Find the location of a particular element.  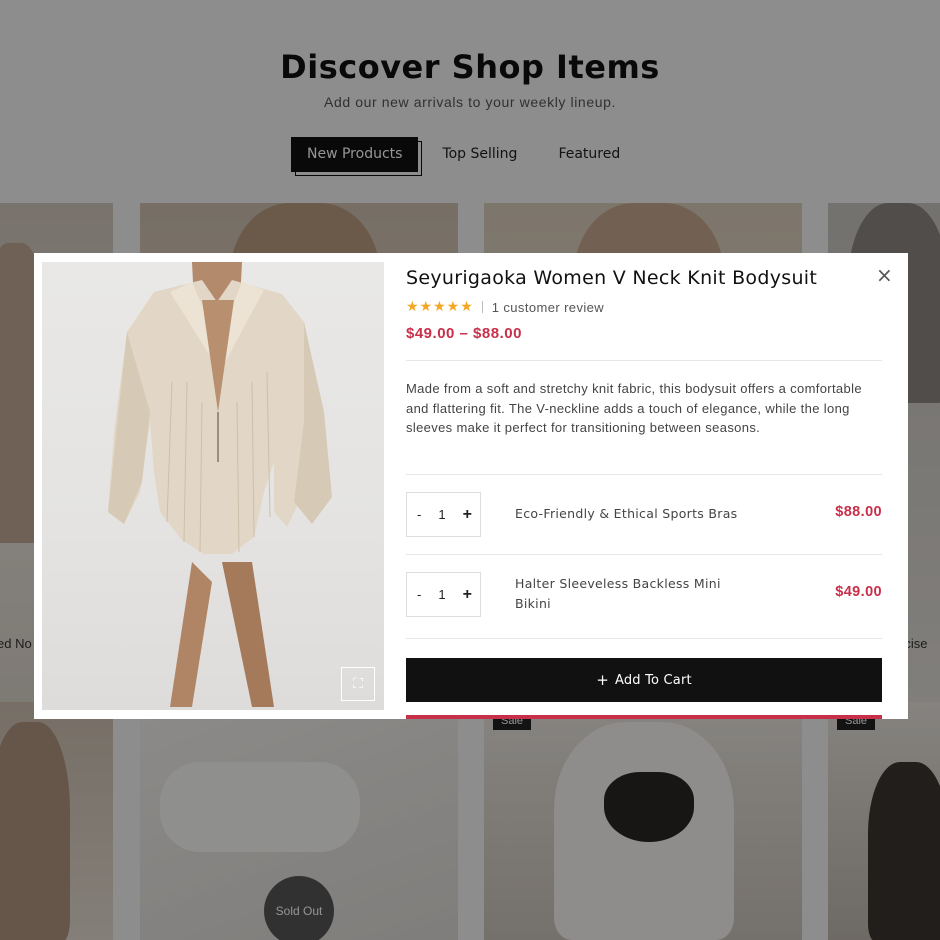

close-icon: × is located at coordinates (884, 275).